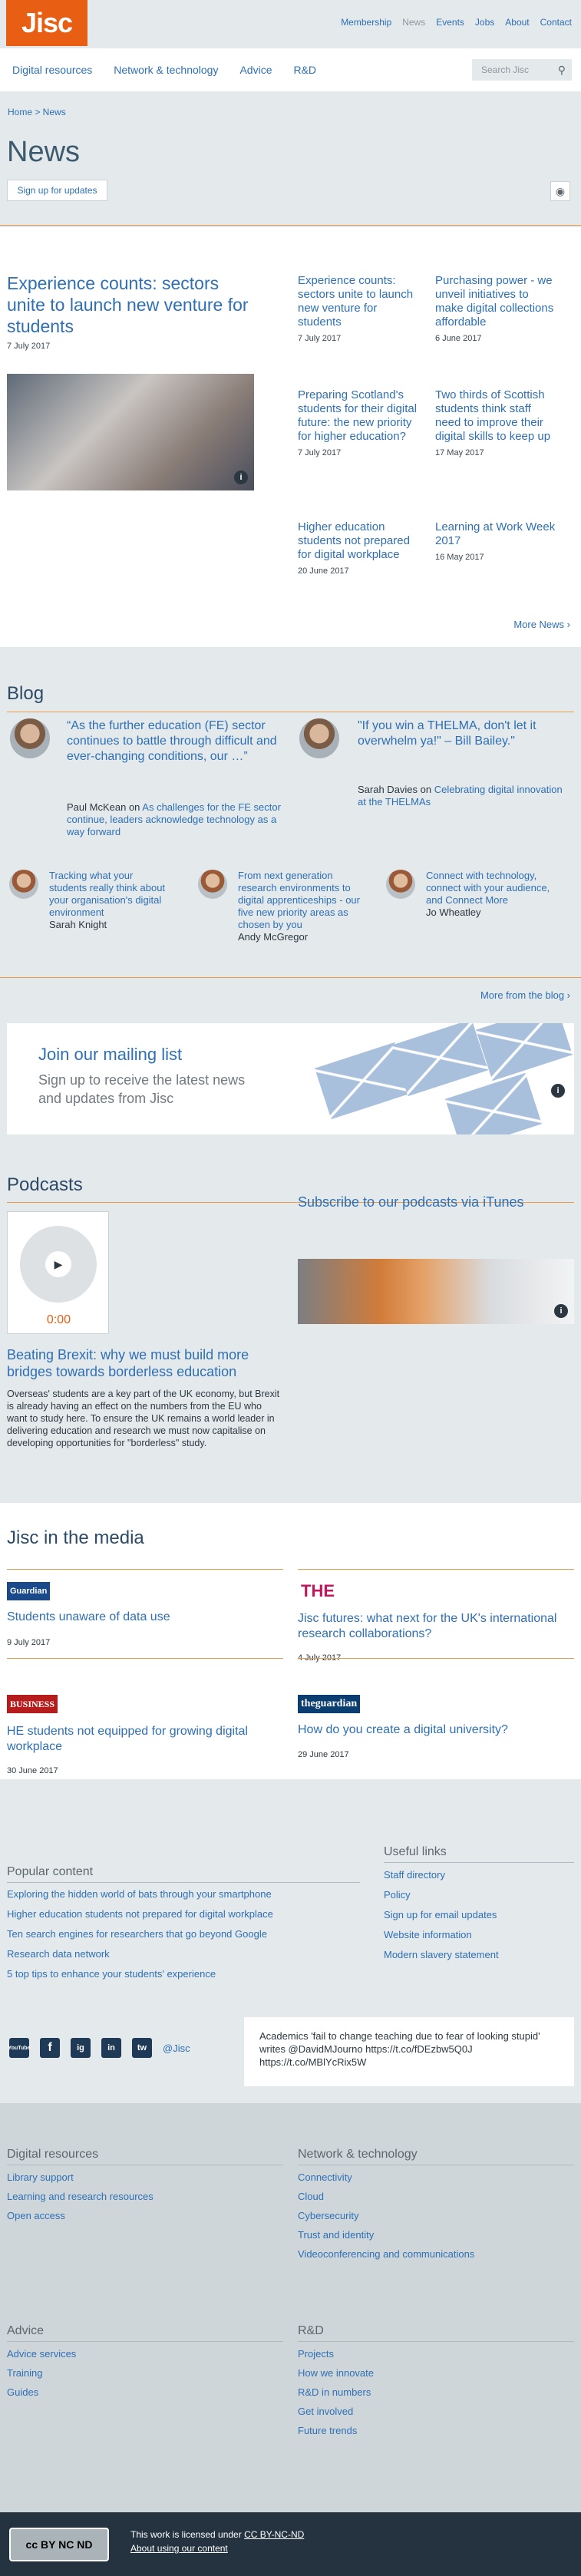 The height and width of the screenshot is (2576, 581). What do you see at coordinates (441, 1955) in the screenshot?
I see `useful-link: Modern slavery statement` at bounding box center [441, 1955].